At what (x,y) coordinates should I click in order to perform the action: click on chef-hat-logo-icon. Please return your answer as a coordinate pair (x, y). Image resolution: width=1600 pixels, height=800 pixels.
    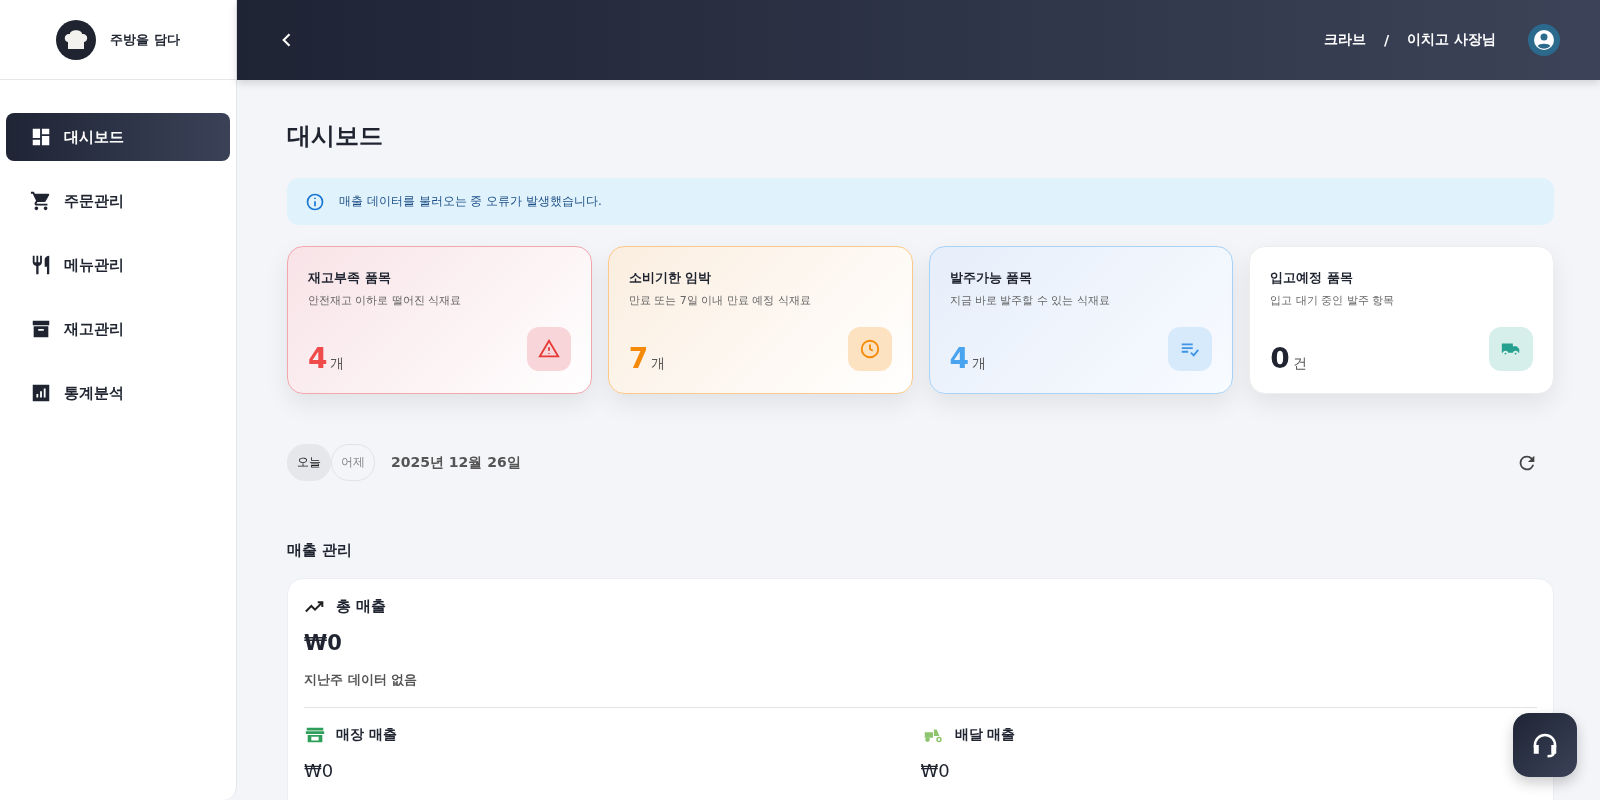
    Looking at the image, I should click on (76, 39).